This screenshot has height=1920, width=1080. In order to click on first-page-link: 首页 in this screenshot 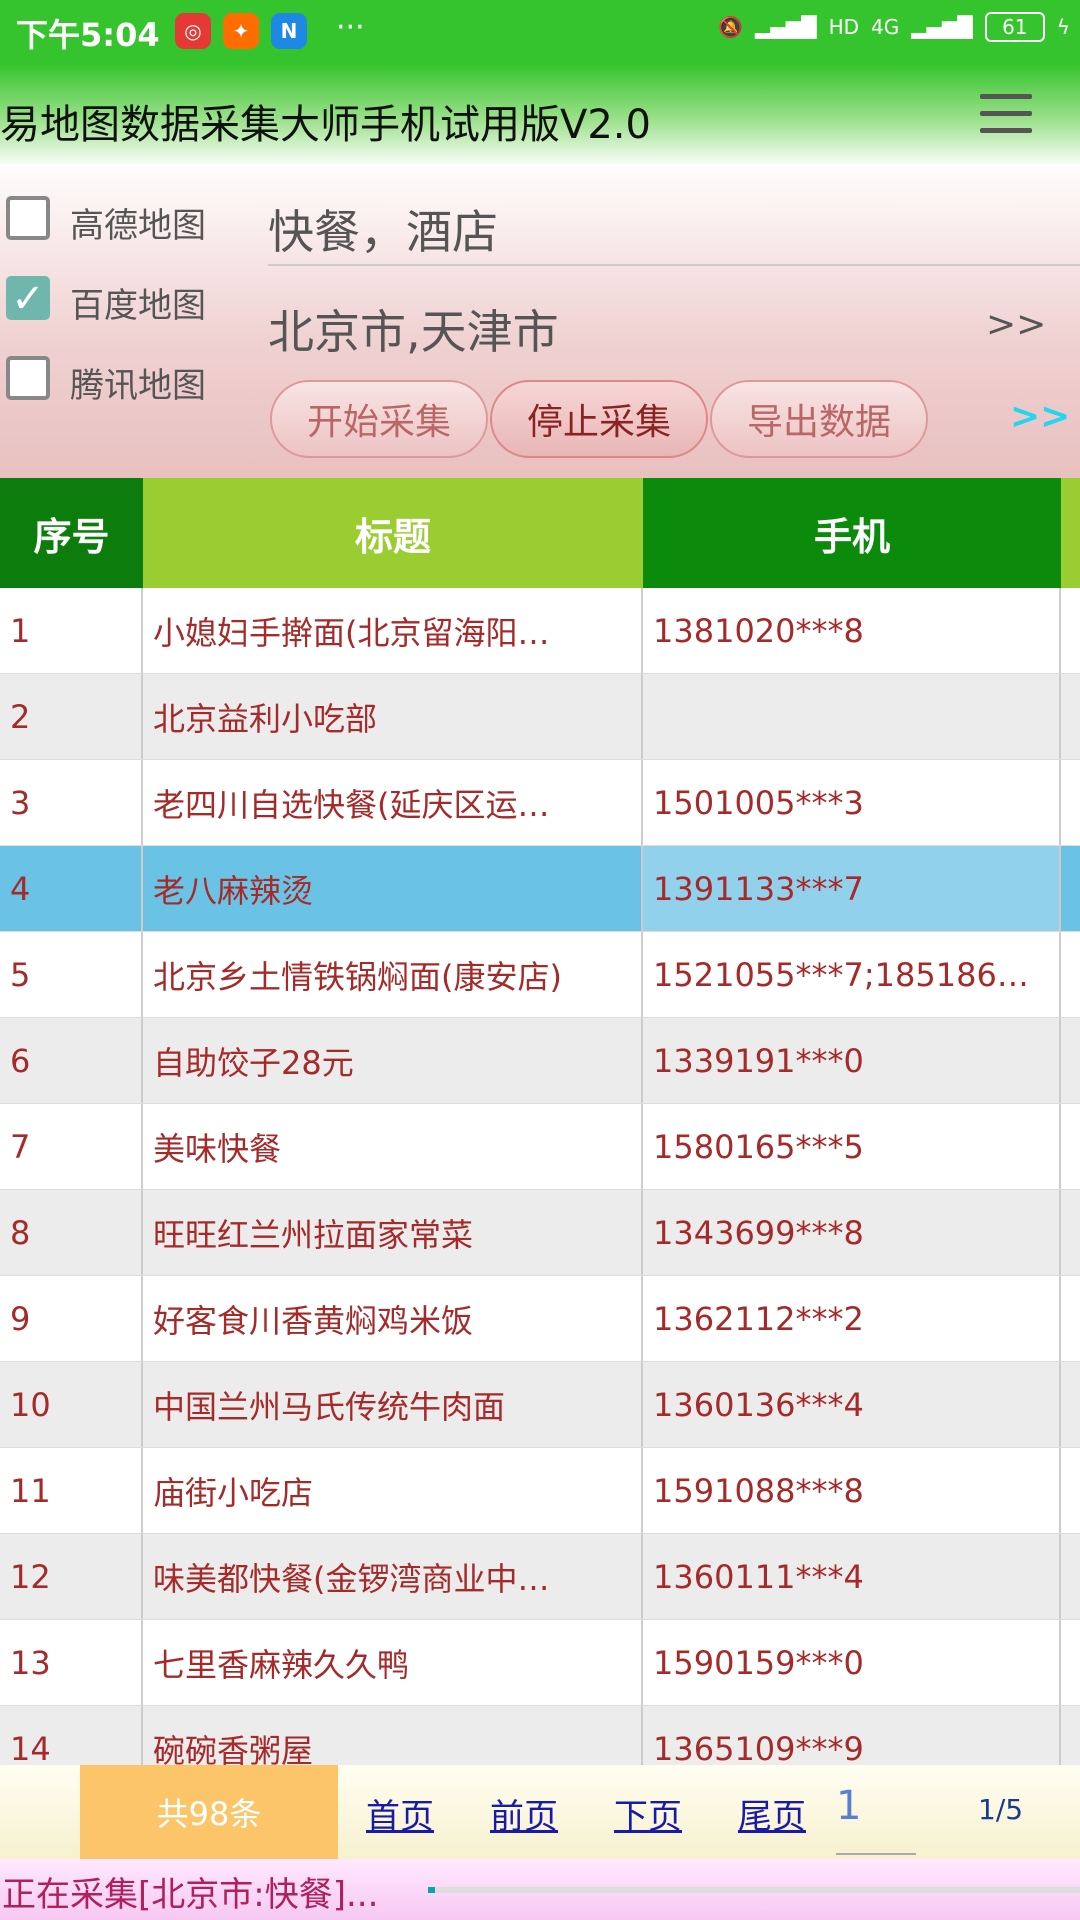, I will do `click(400, 1813)`.